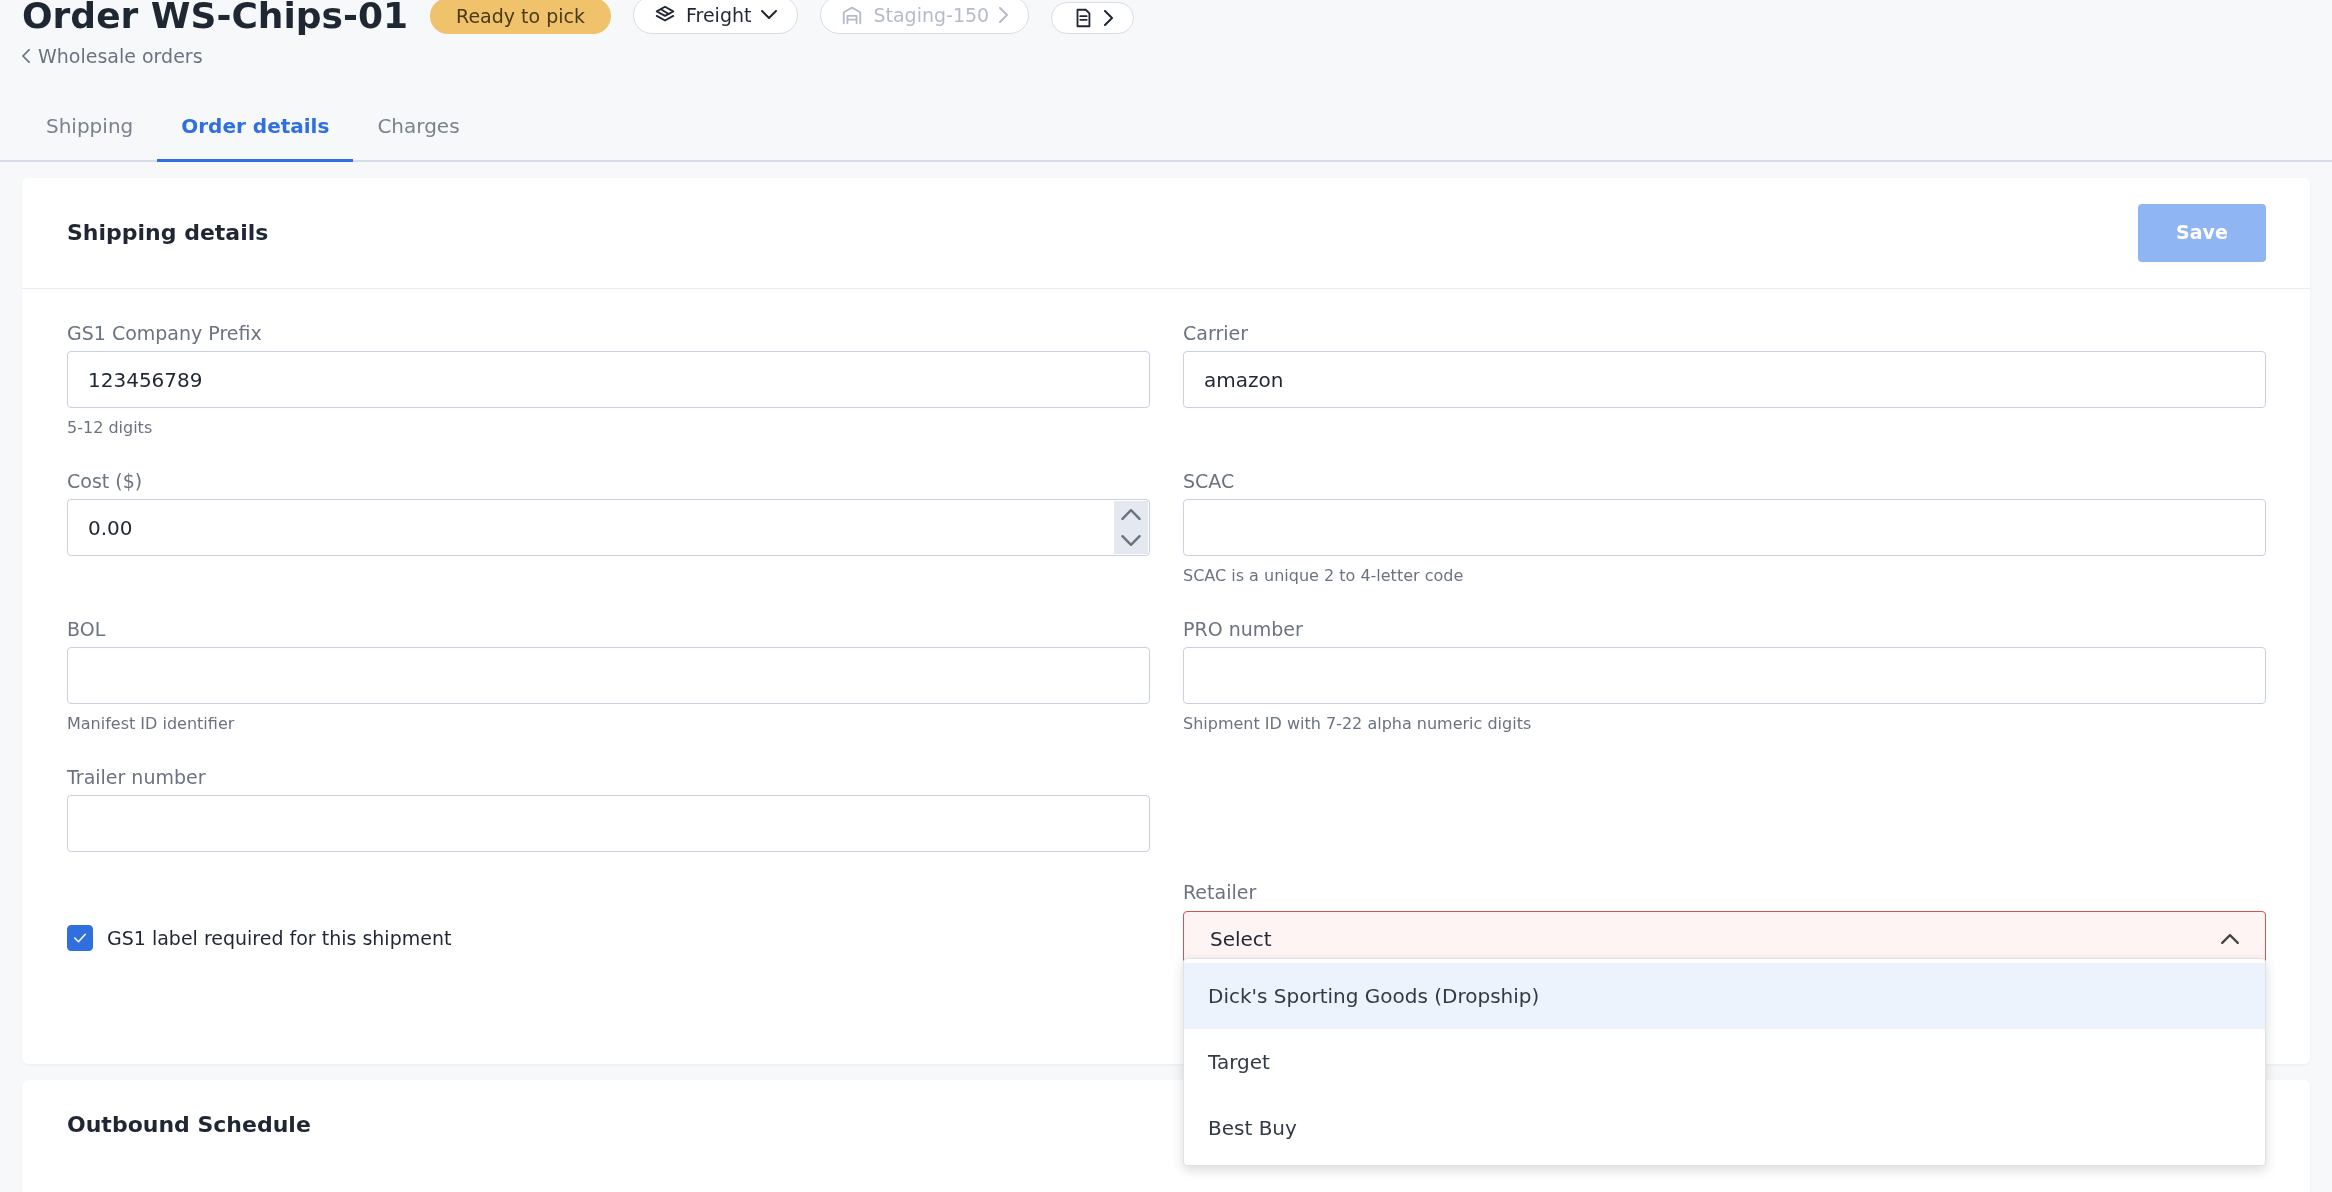 This screenshot has width=2332, height=1192. Describe the element at coordinates (1724, 1061) in the screenshot. I see `dropdown-option: Target` at that location.